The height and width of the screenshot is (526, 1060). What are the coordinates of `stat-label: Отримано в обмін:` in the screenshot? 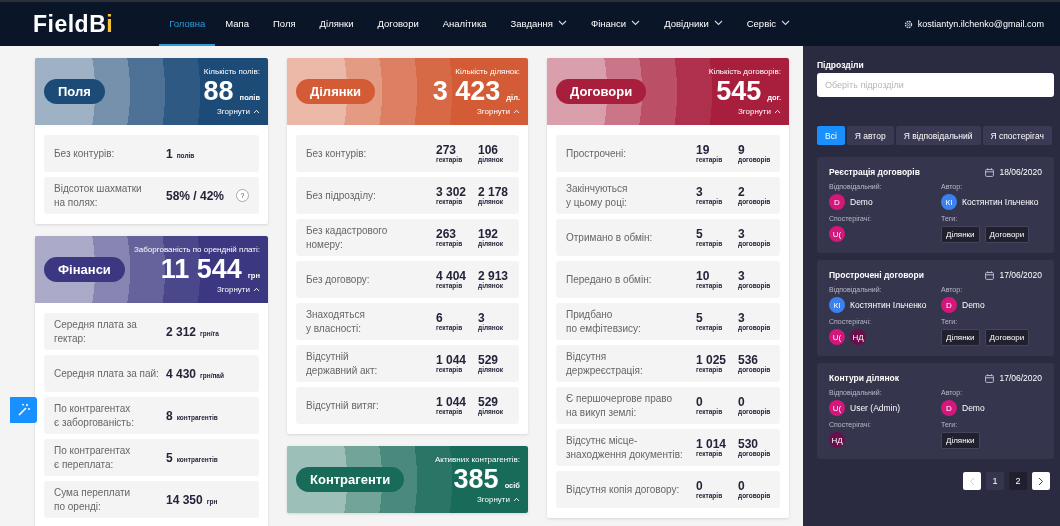 It's located at (610, 237).